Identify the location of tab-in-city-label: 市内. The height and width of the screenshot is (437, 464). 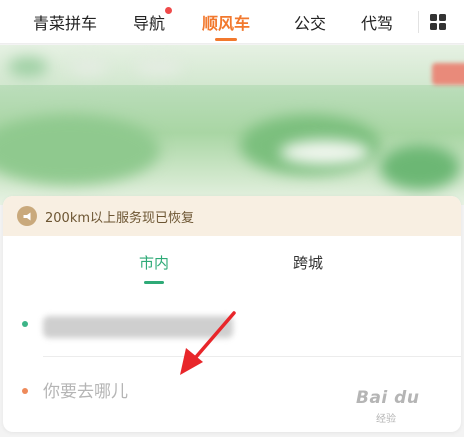
(154, 263).